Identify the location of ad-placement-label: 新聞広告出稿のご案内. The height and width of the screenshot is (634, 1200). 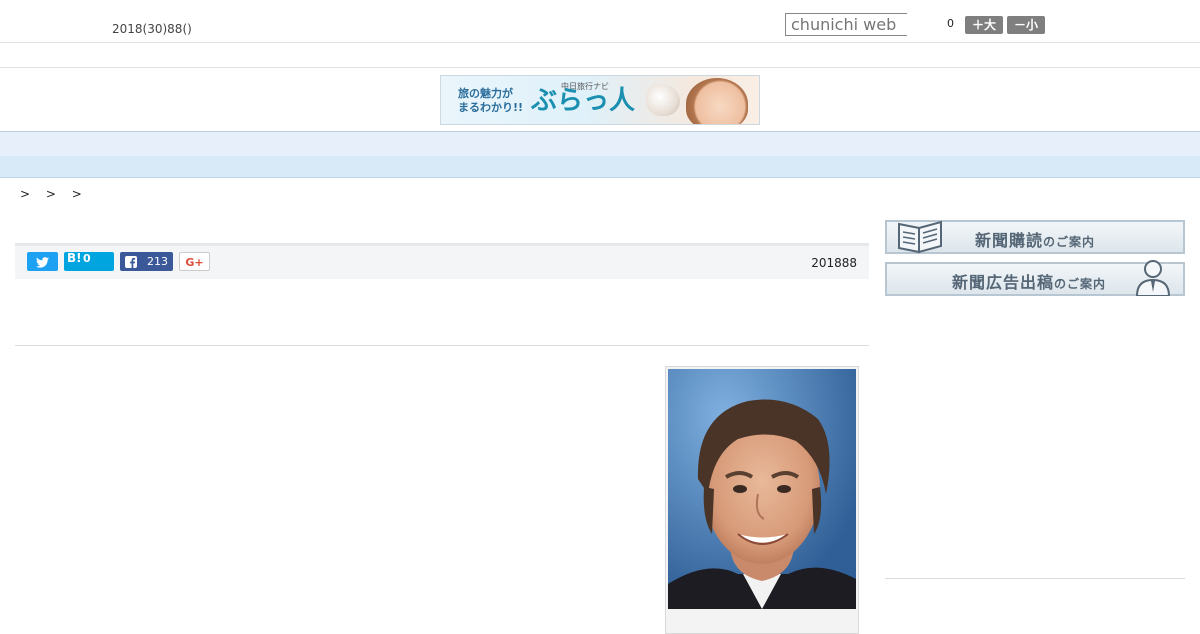
(1029, 282).